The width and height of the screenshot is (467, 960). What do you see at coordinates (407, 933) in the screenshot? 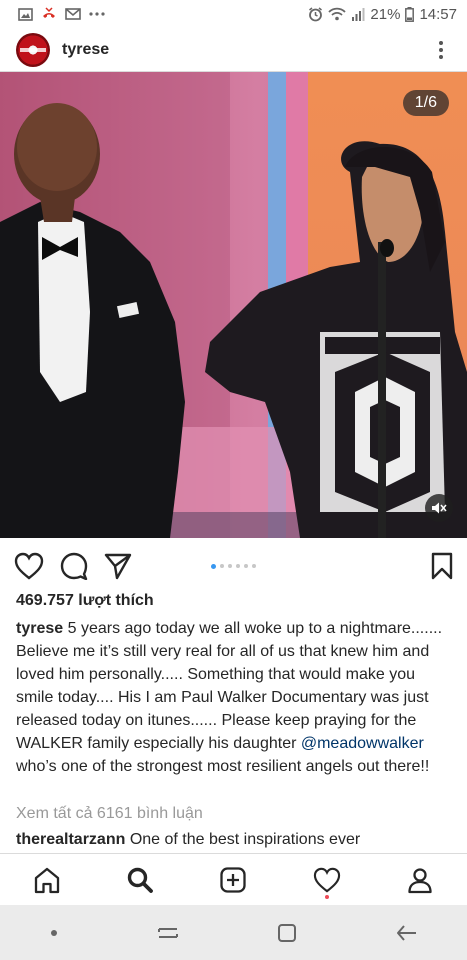
I see `back-icon` at bounding box center [407, 933].